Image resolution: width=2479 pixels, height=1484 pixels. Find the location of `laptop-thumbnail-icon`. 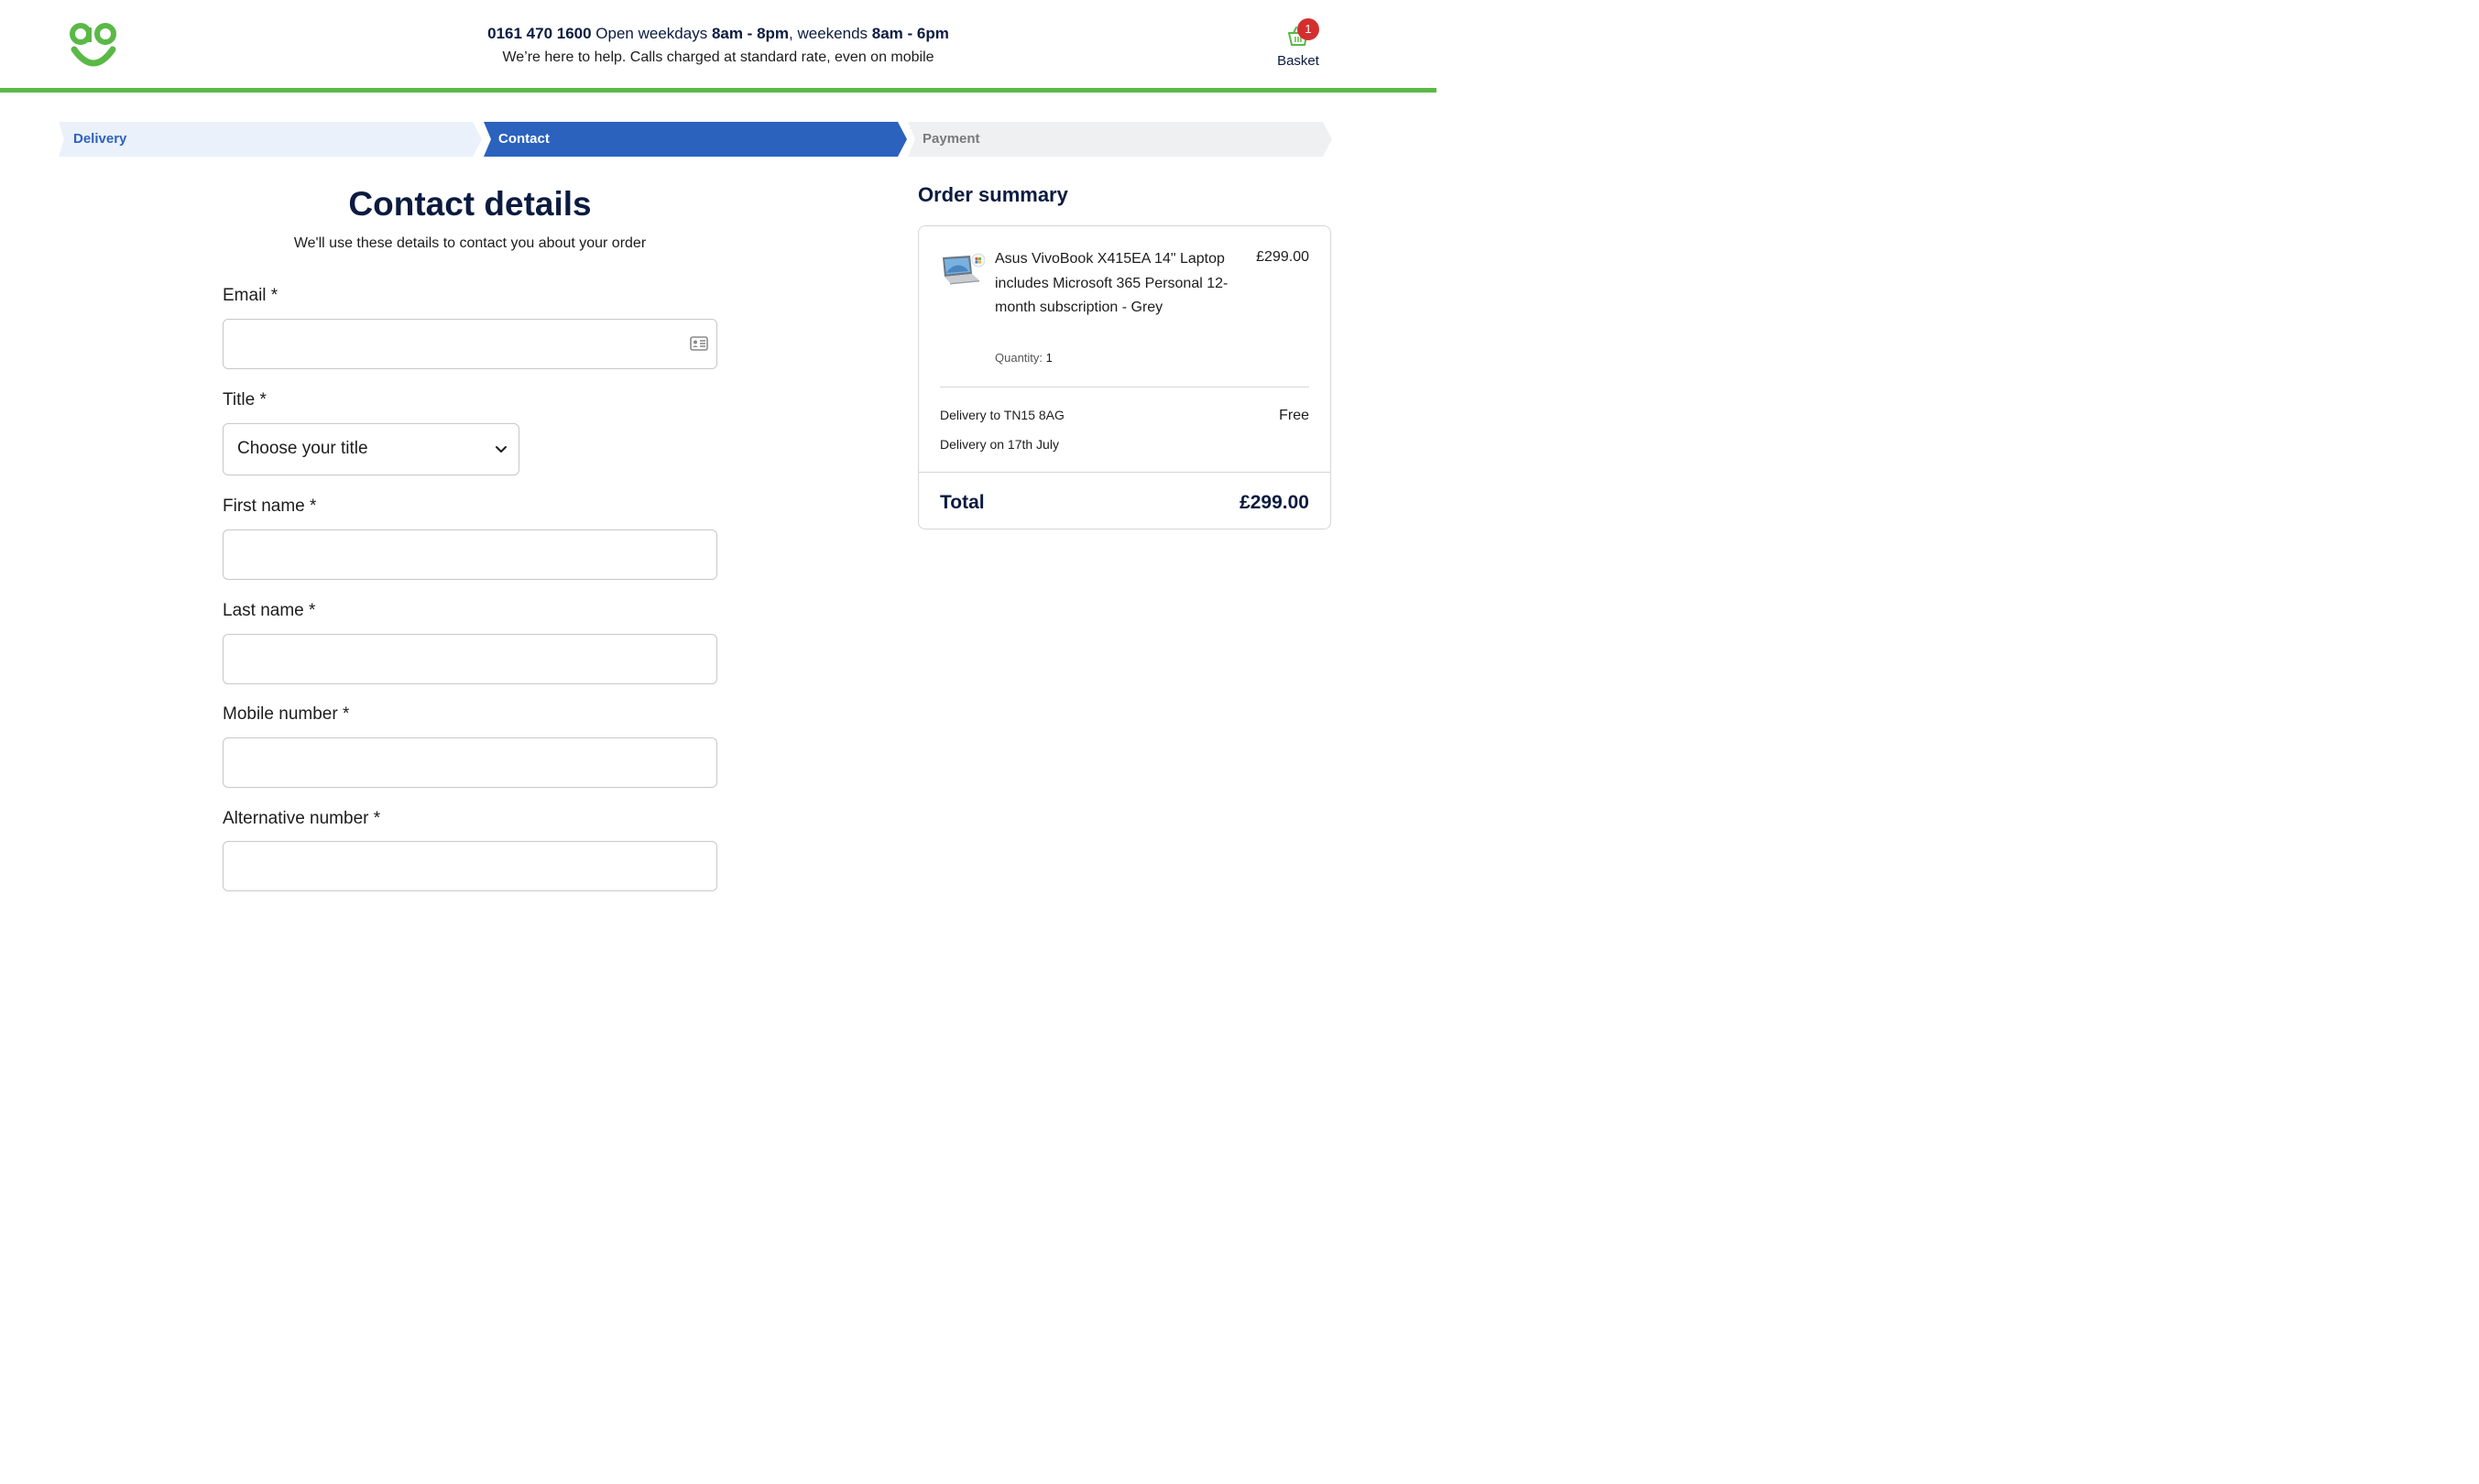

laptop-thumbnail-icon is located at coordinates (962, 269).